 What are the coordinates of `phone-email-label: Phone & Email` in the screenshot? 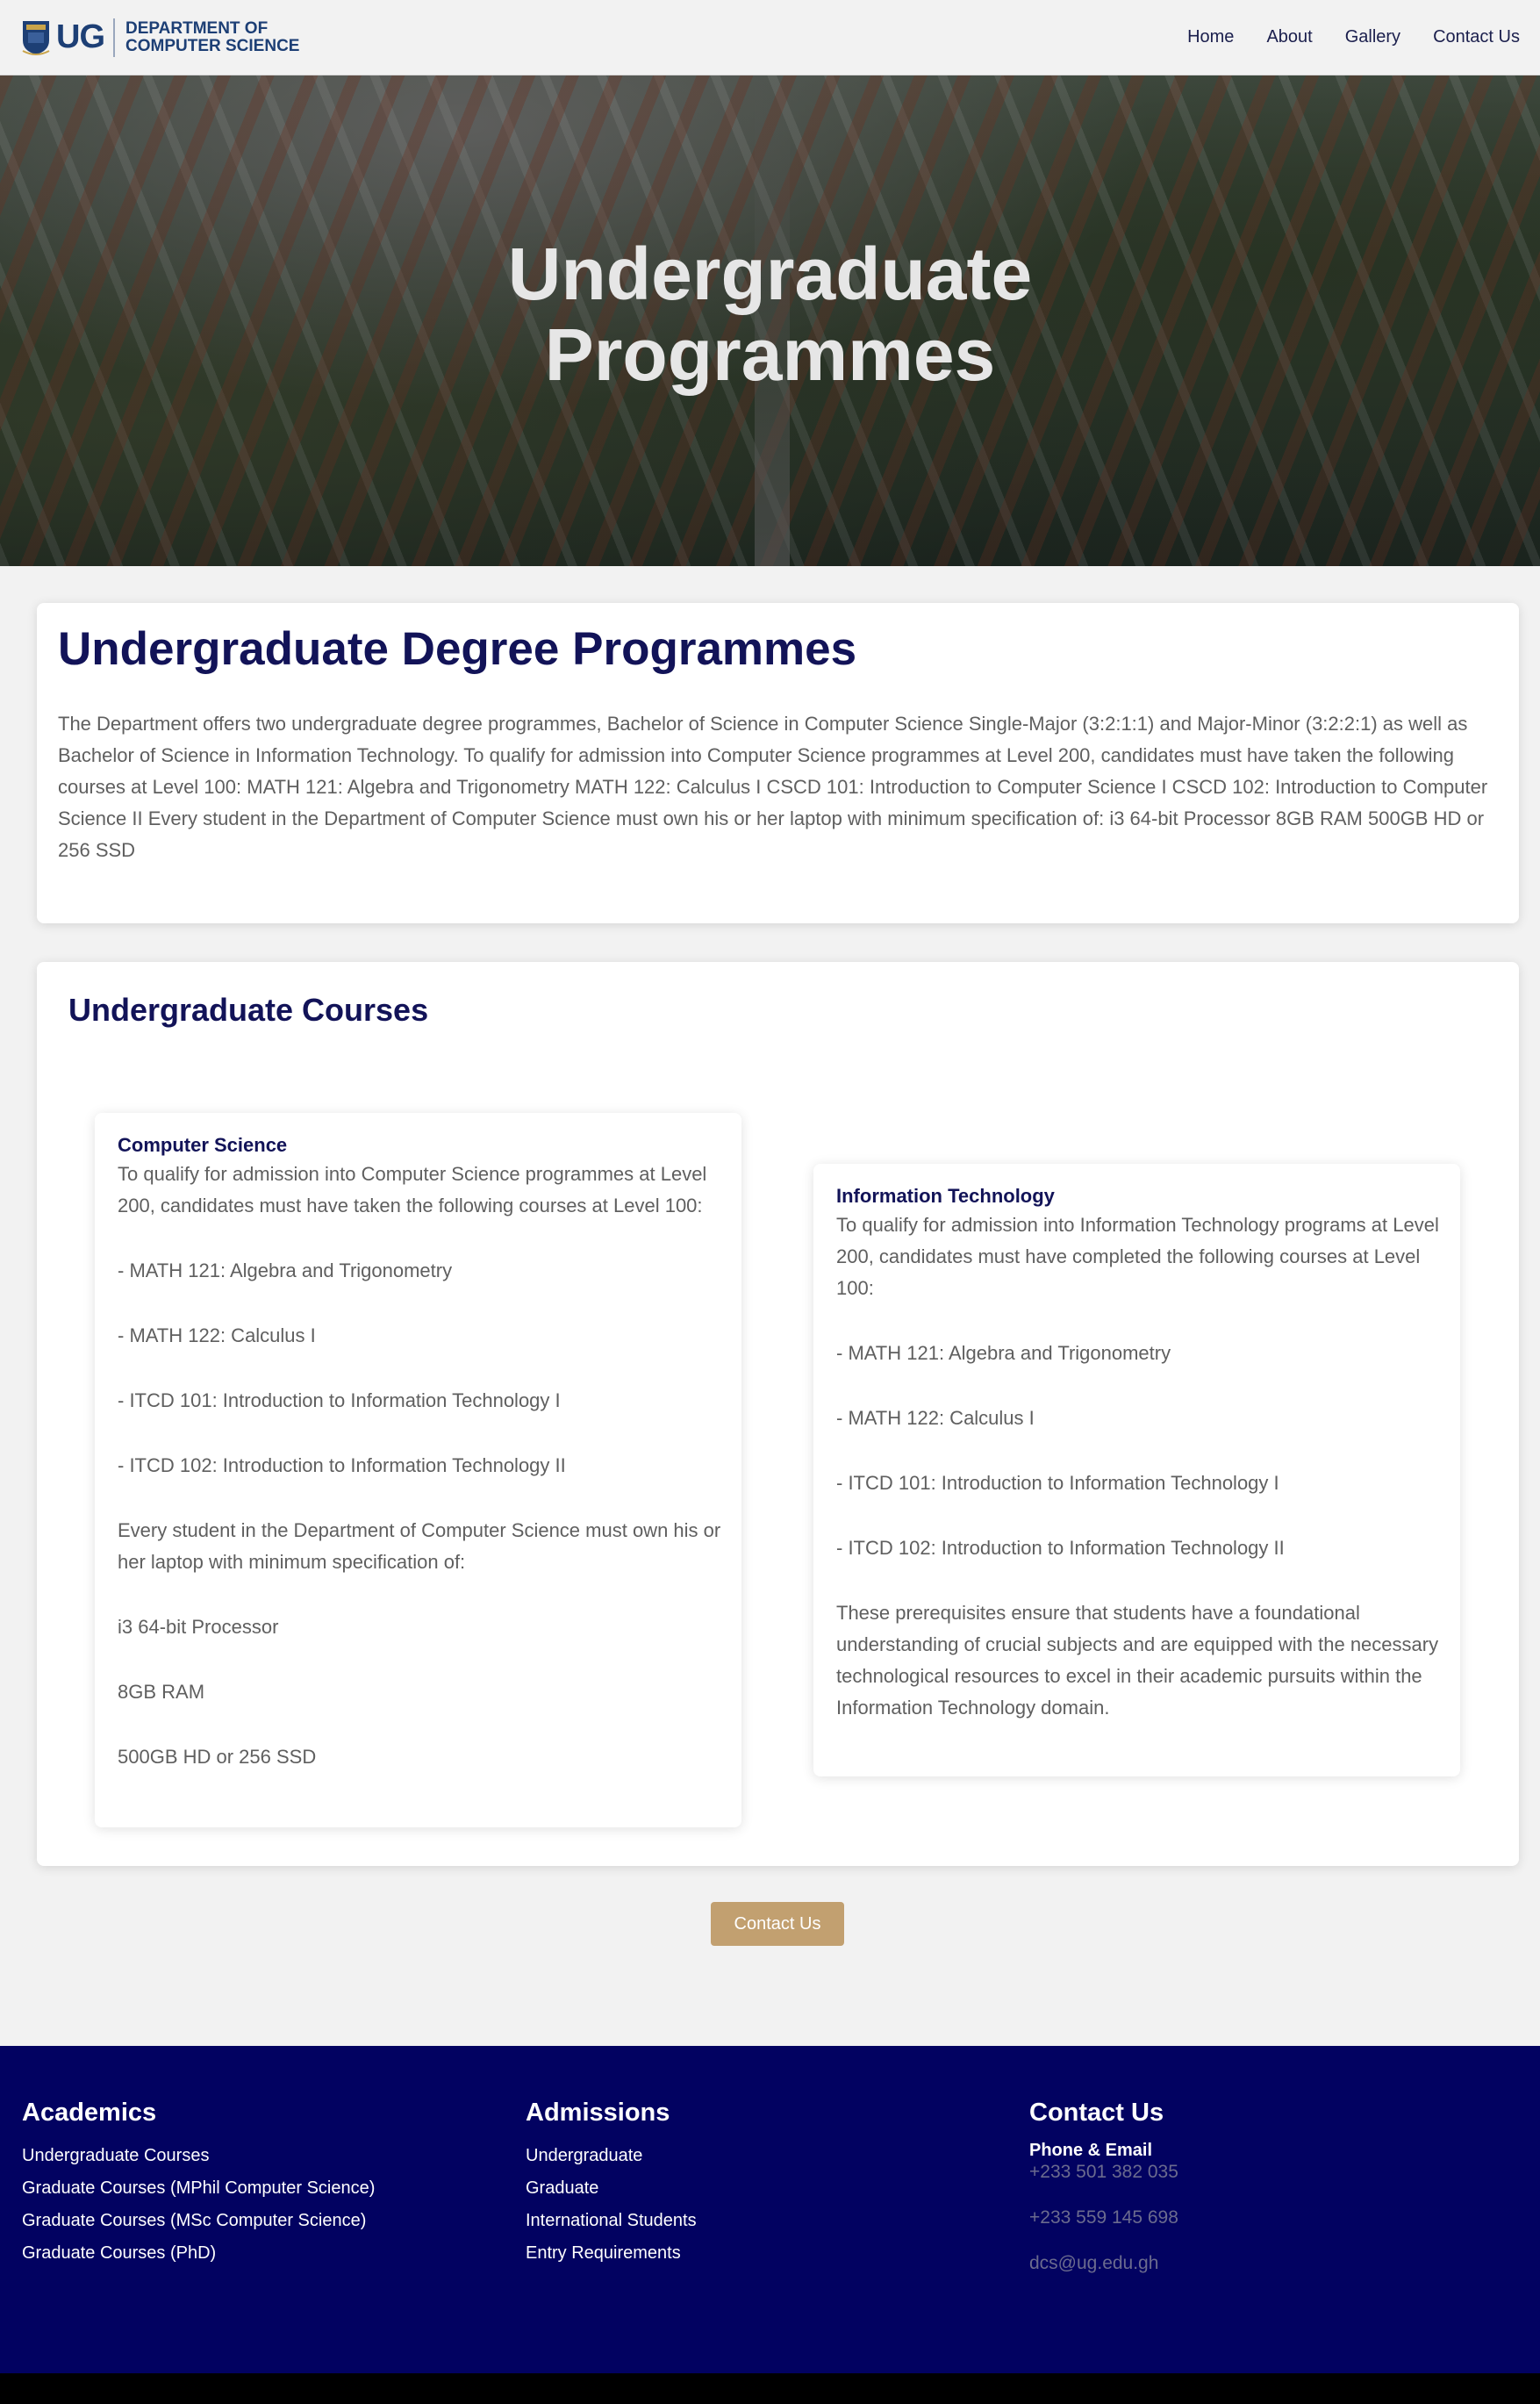 It's located at (1091, 2151).